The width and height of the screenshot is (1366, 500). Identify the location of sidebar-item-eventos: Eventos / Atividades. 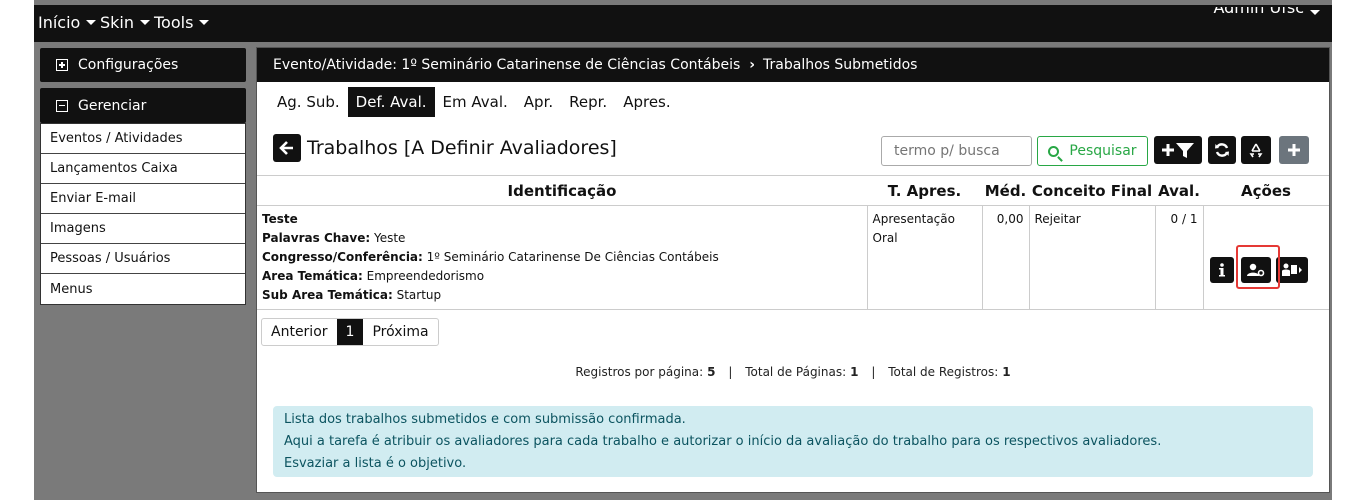
(143, 139).